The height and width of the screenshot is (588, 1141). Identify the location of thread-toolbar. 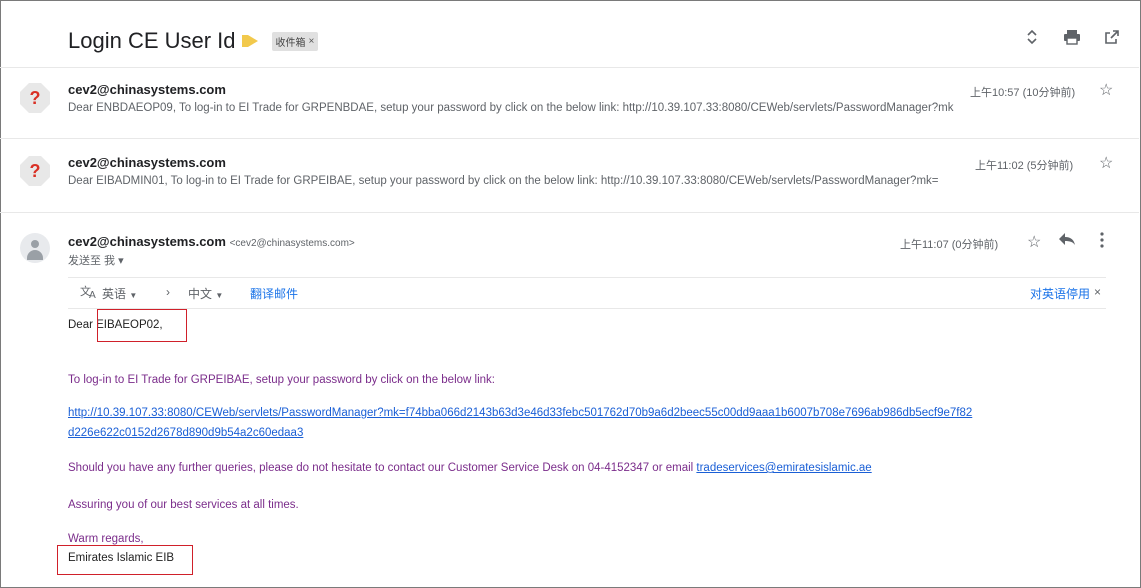
(1072, 37).